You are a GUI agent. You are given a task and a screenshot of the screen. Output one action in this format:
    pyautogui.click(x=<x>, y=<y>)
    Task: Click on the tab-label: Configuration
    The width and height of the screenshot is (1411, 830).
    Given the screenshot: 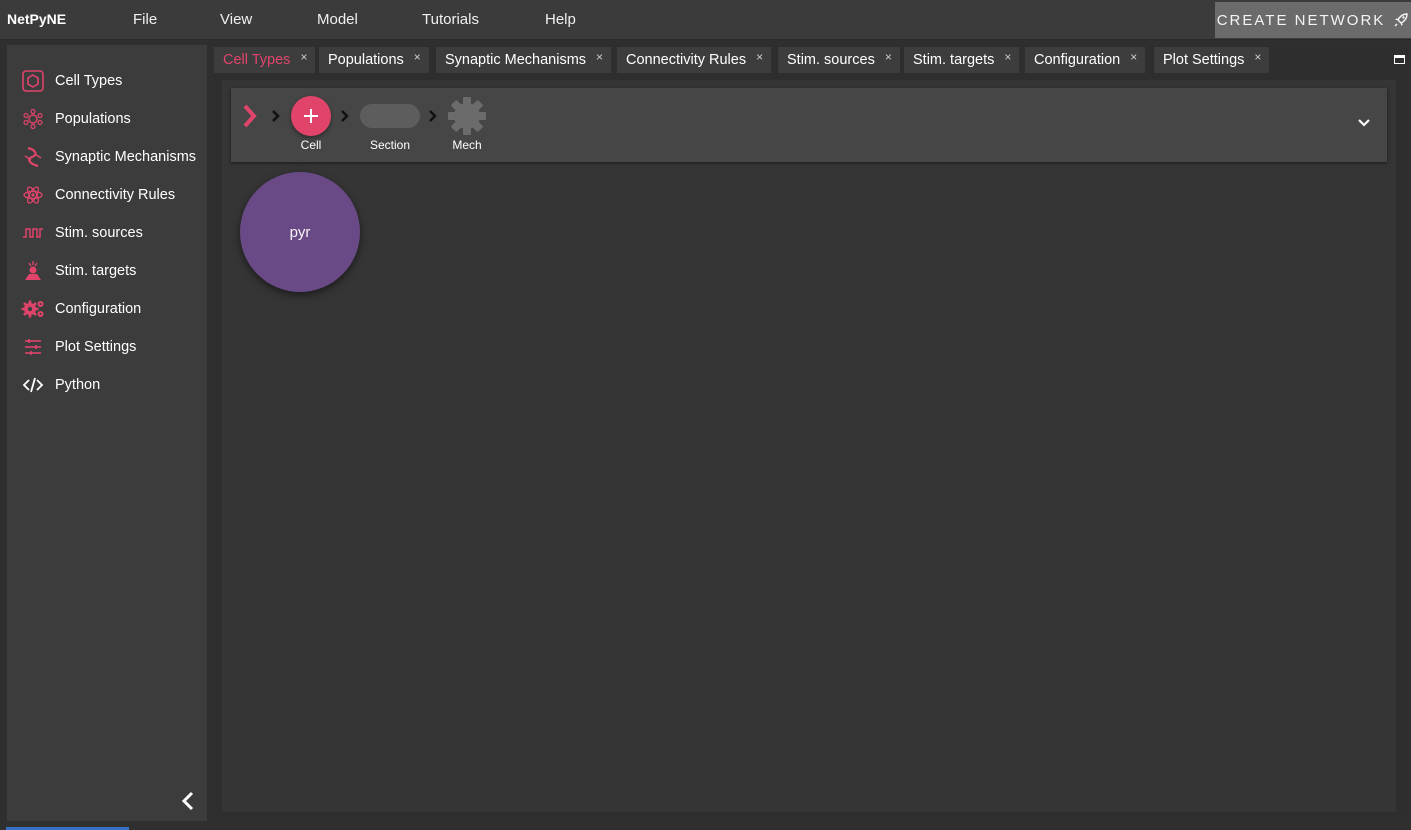 What is the action you would take?
    pyautogui.click(x=1077, y=60)
    